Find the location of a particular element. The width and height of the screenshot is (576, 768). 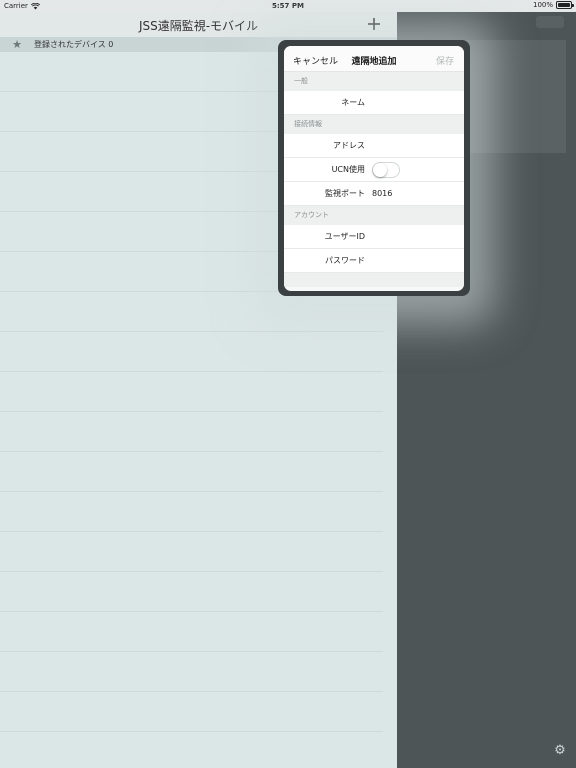

battery-fill is located at coordinates (564, 5).